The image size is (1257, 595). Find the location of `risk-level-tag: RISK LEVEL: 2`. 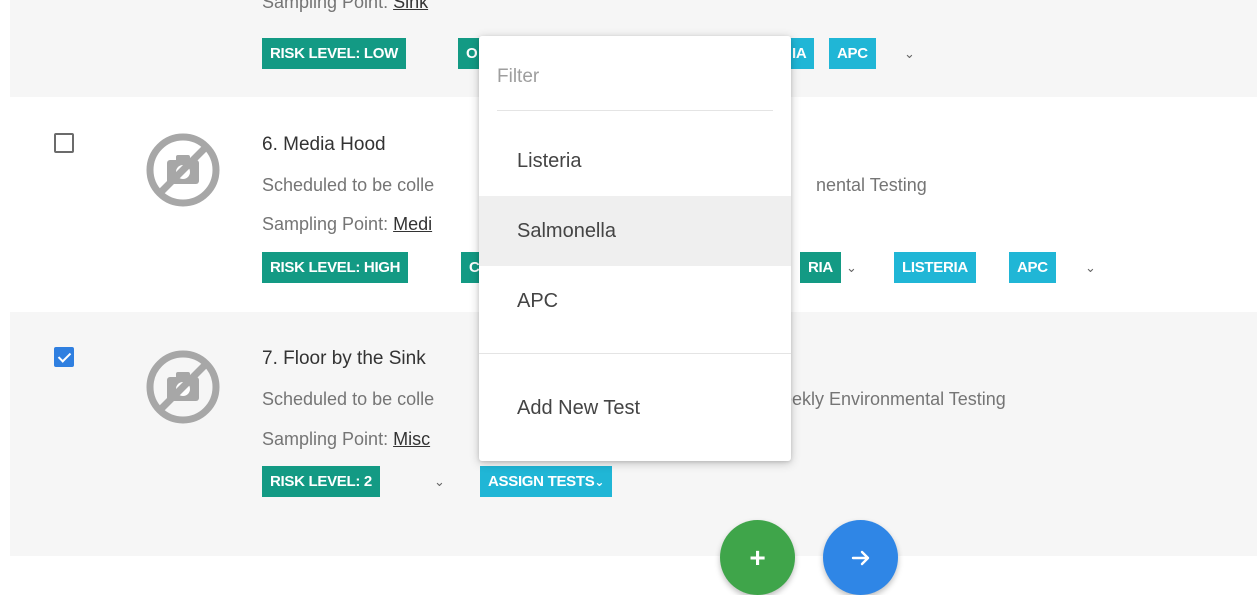

risk-level-tag: RISK LEVEL: 2 is located at coordinates (321, 481).